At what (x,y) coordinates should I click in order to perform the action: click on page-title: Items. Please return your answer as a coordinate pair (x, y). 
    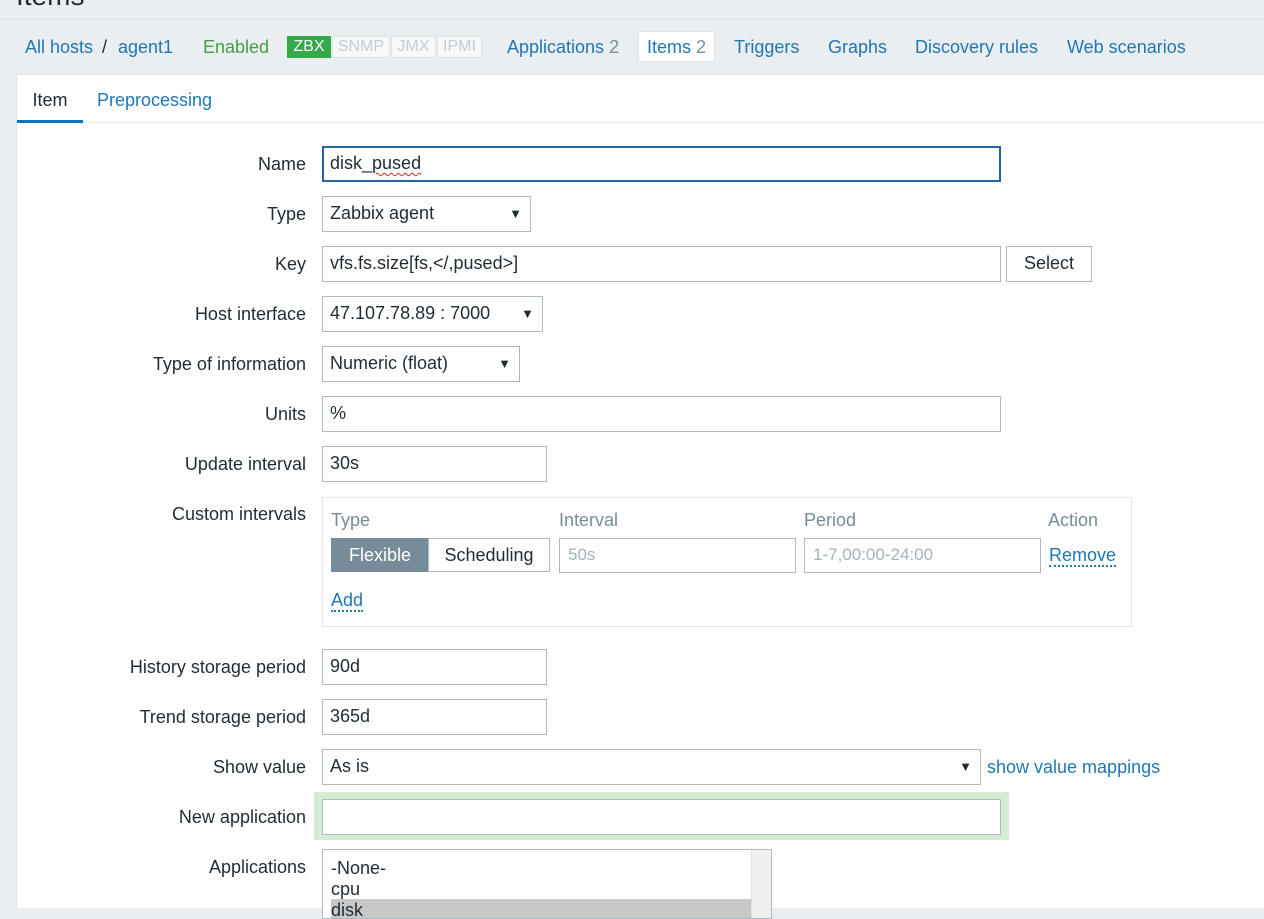
    Looking at the image, I should click on (50, 5).